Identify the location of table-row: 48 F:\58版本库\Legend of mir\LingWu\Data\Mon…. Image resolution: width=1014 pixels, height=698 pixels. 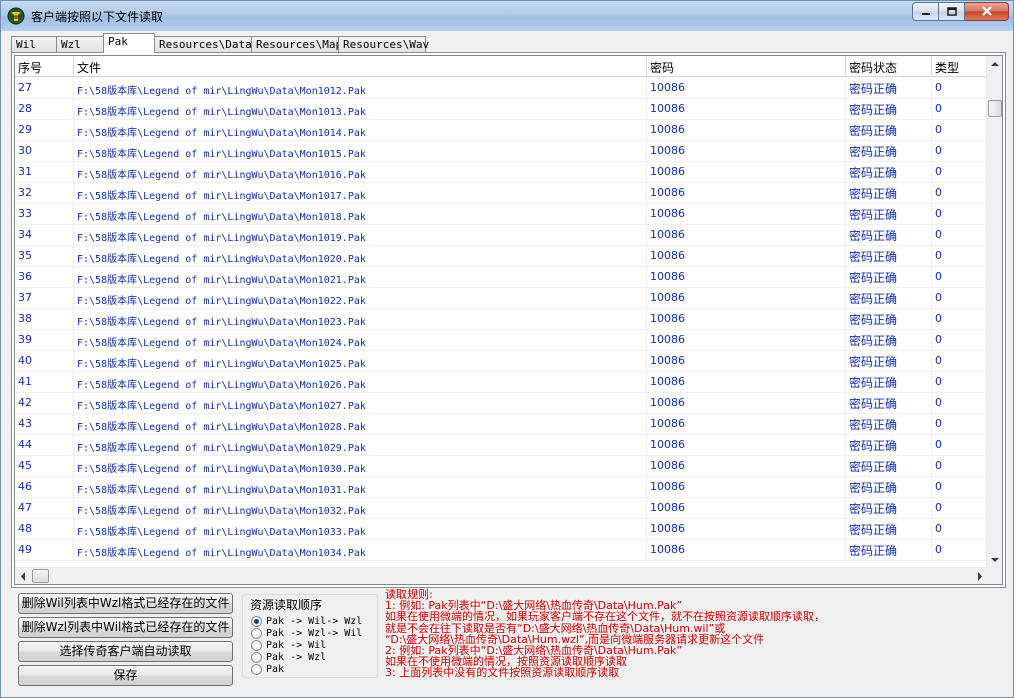
(501, 529).